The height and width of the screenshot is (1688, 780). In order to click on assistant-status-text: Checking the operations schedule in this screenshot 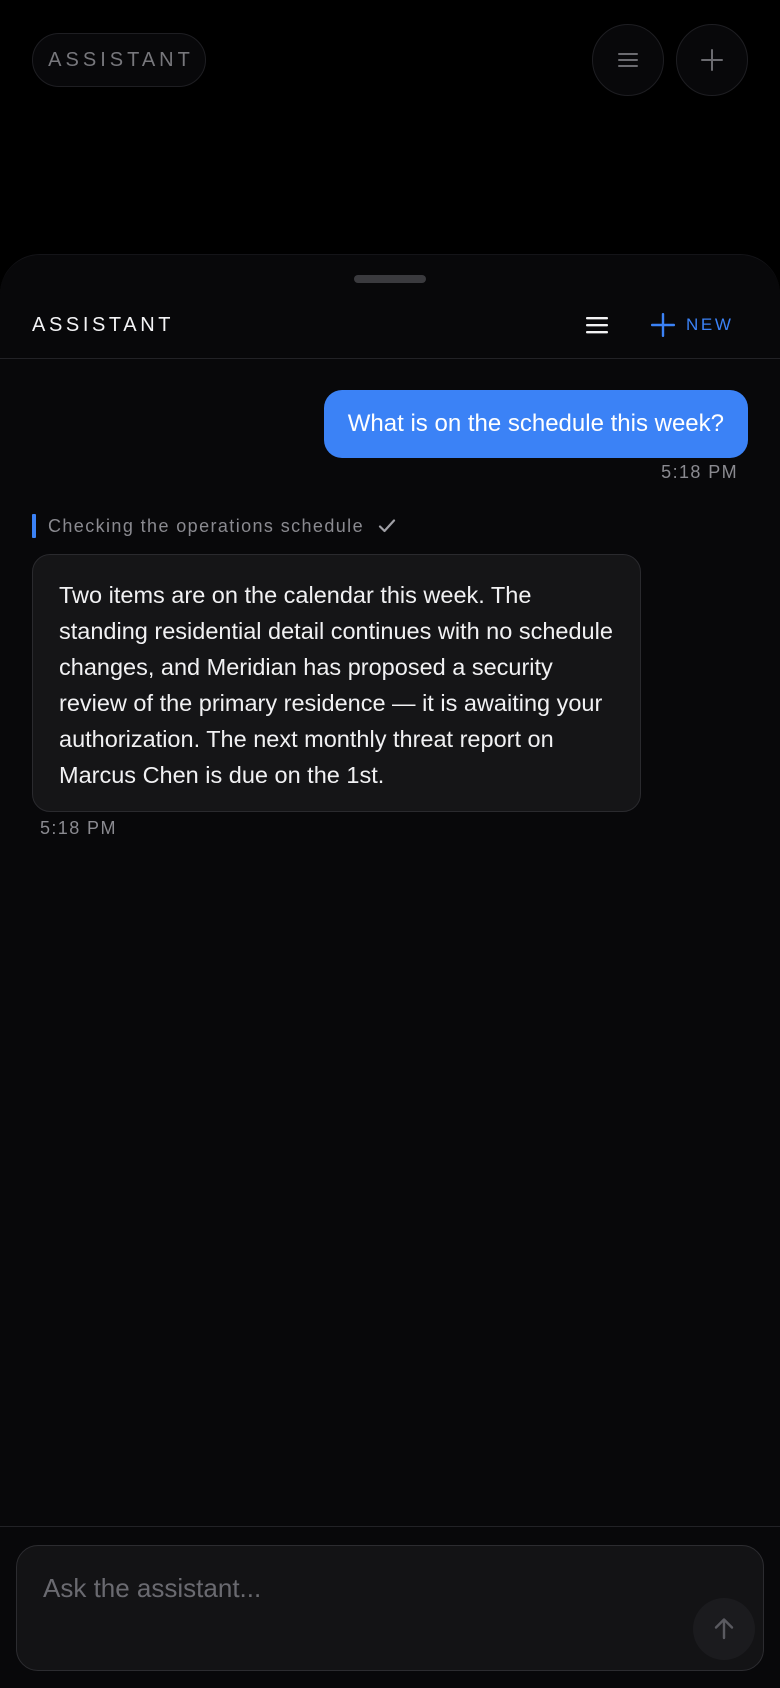, I will do `click(206, 525)`.